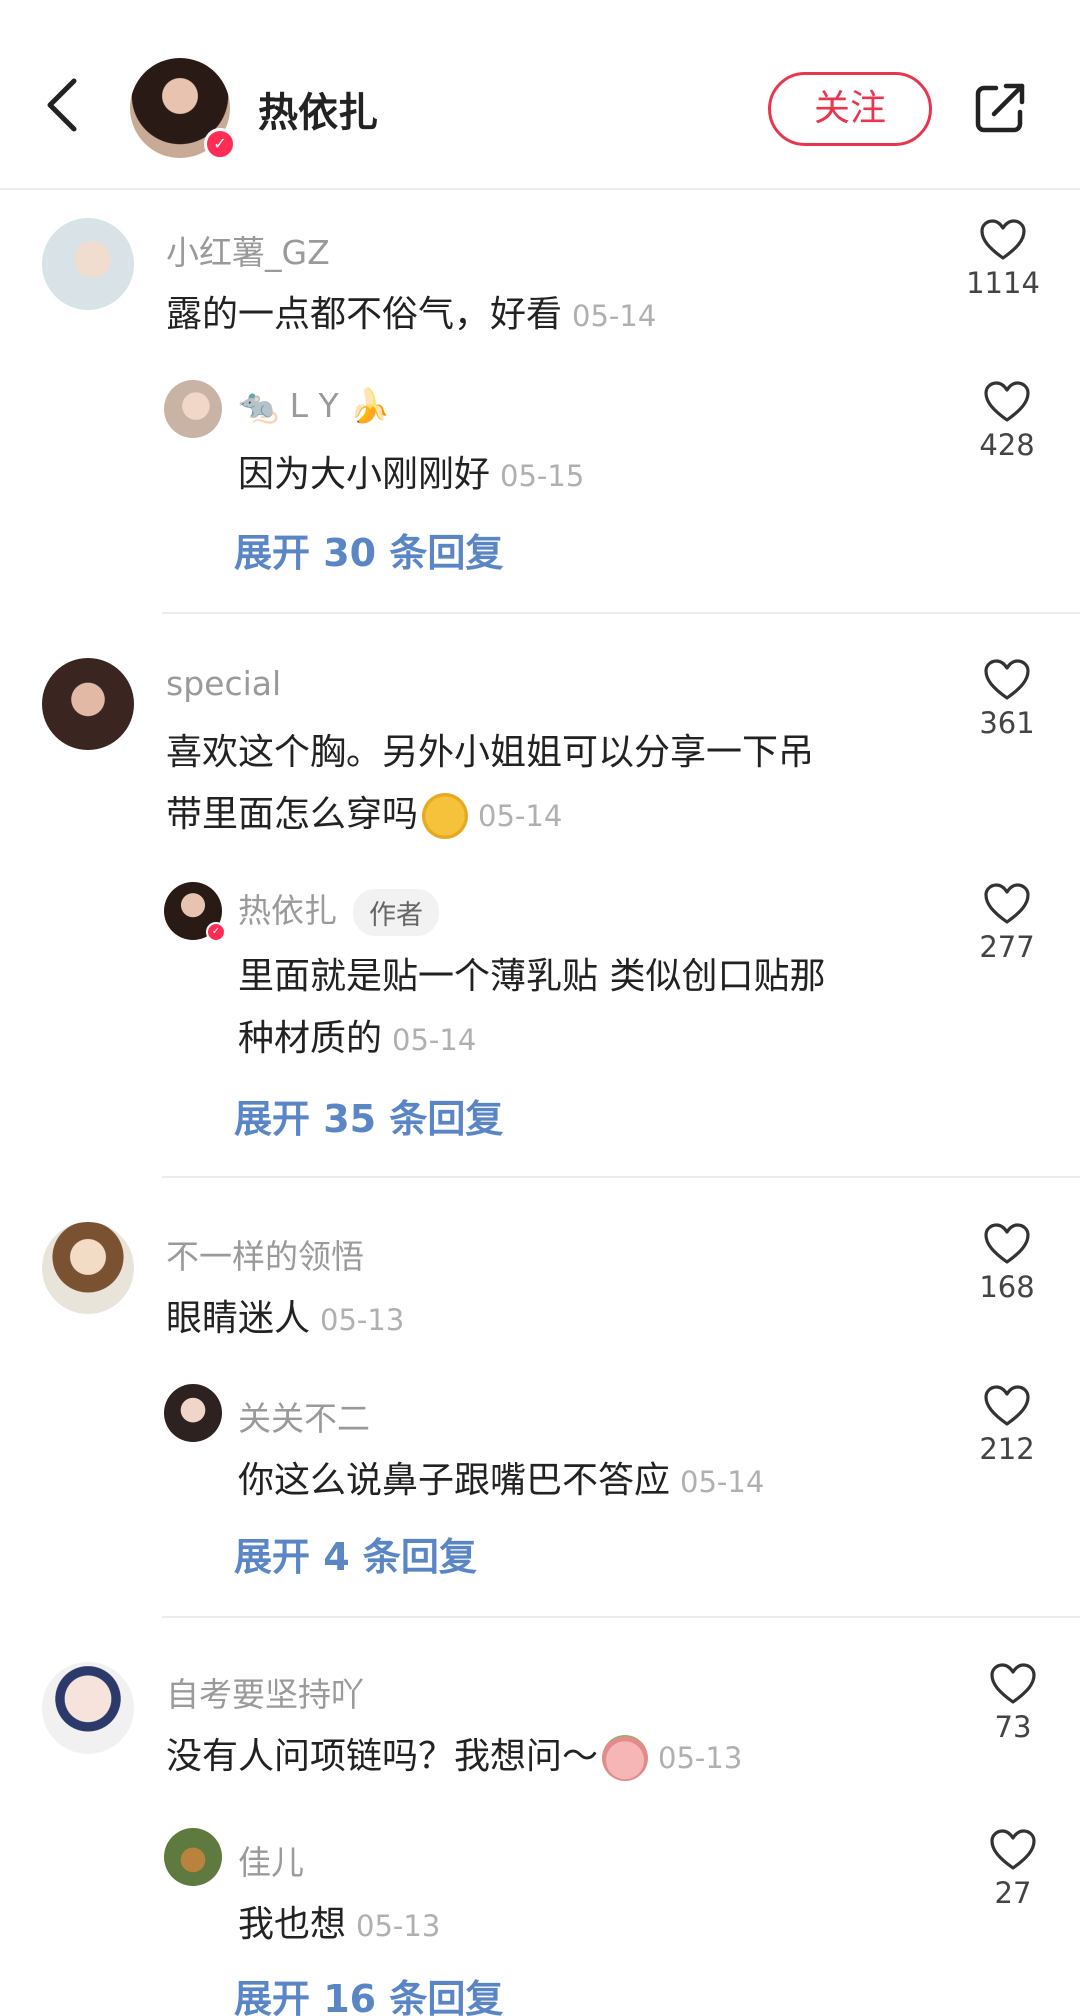 Image resolution: width=1080 pixels, height=2016 pixels. I want to click on reply-date: 05-13, so click(398, 1926).